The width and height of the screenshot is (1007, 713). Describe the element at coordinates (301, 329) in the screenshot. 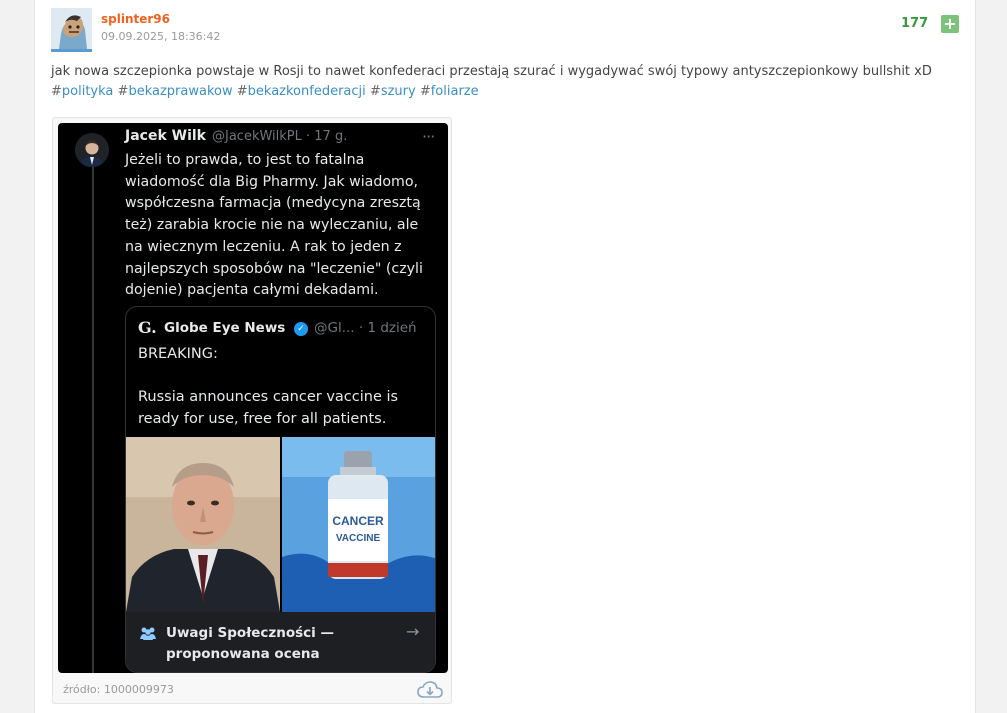

I see `verified-badge-icon: ✓` at that location.